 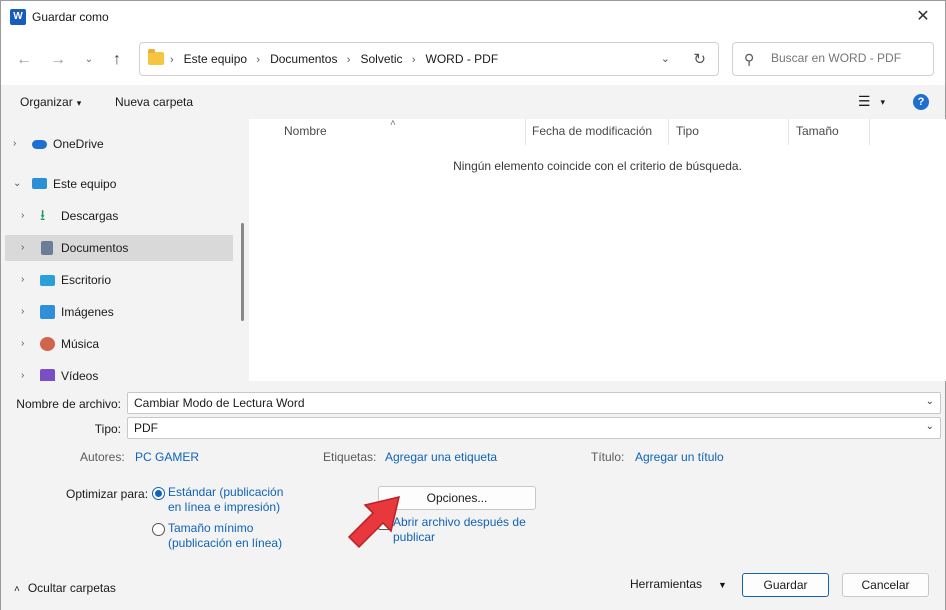 I want to click on search-input, so click(x=848, y=58).